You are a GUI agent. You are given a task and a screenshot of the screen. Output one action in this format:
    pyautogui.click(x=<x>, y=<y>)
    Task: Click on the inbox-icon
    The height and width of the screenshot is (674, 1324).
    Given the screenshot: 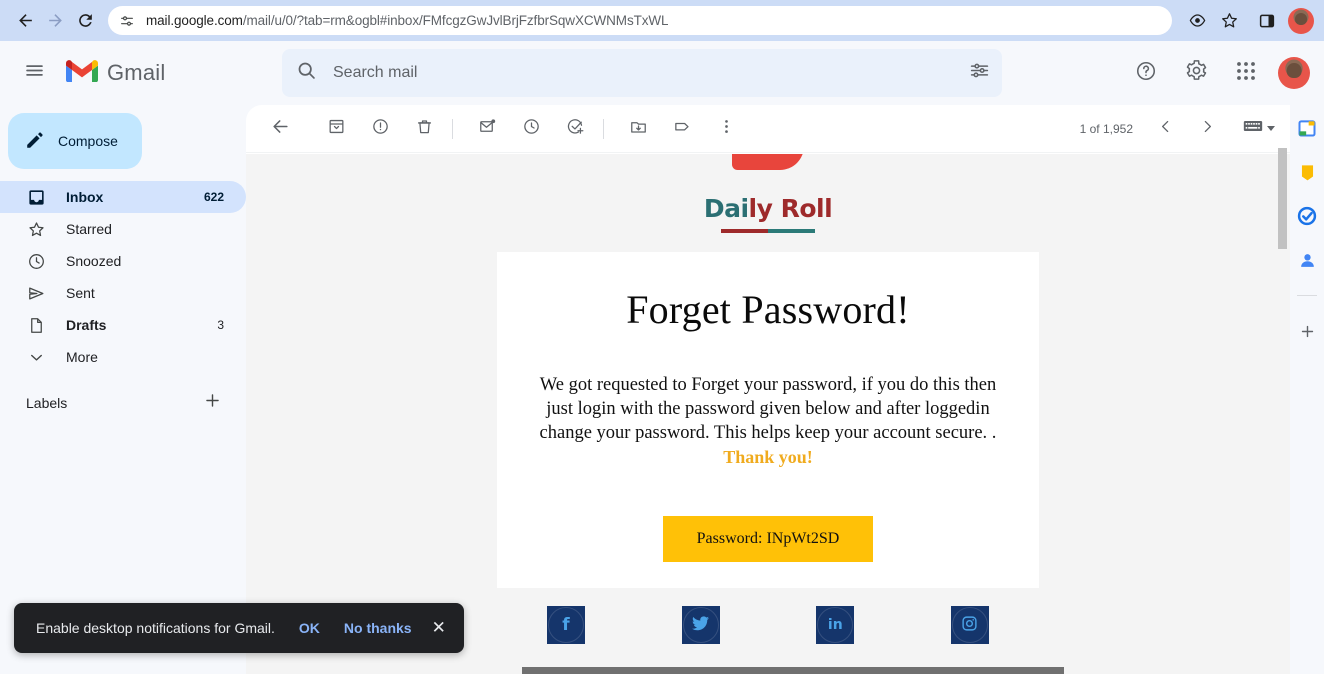 What is the action you would take?
    pyautogui.click(x=36, y=197)
    